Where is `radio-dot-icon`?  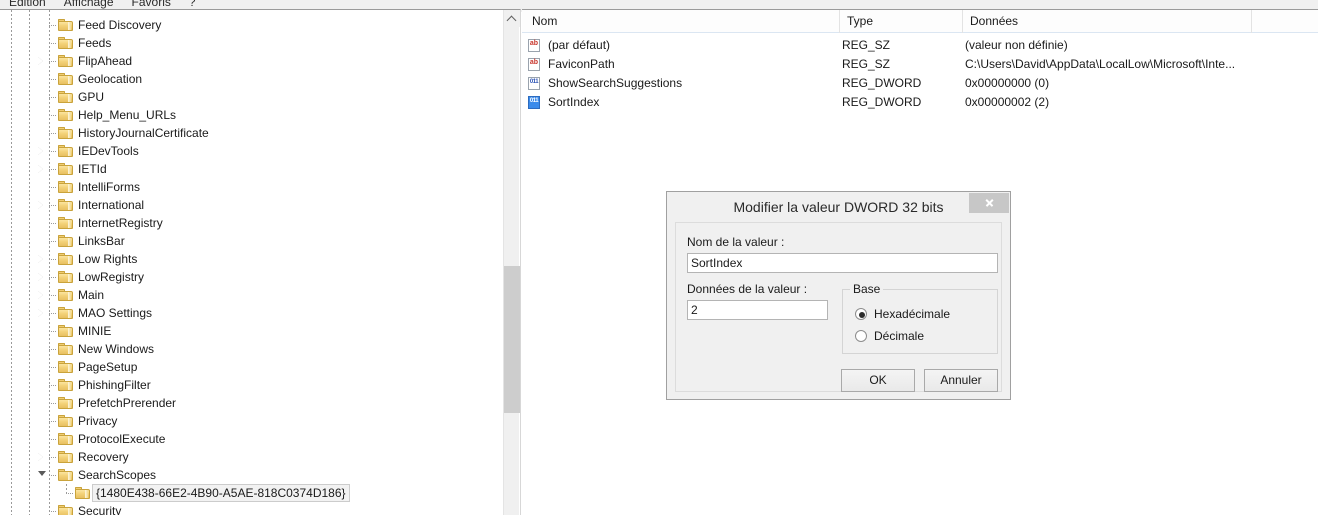
radio-dot-icon is located at coordinates (861, 314).